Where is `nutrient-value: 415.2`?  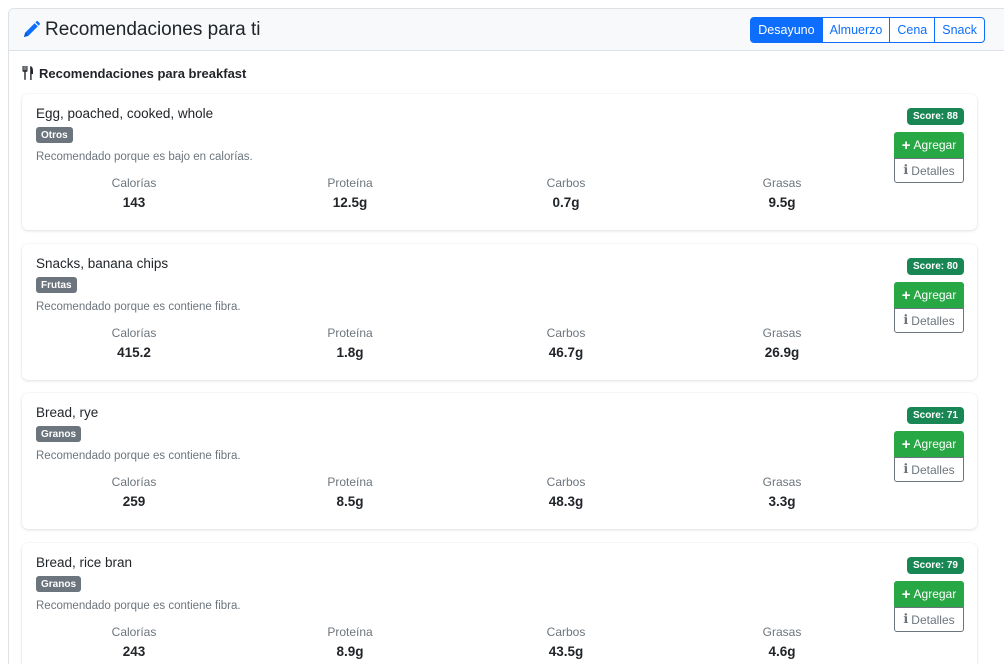 nutrient-value: 415.2 is located at coordinates (134, 352).